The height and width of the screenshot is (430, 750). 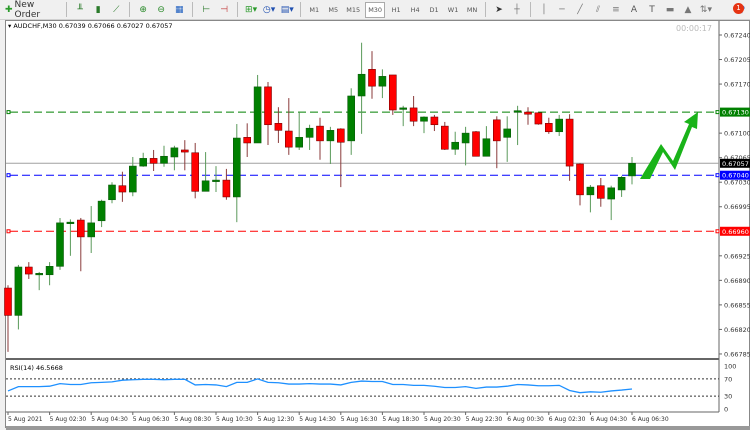 I want to click on price-tick-label: 0.66890, so click(x=737, y=281).